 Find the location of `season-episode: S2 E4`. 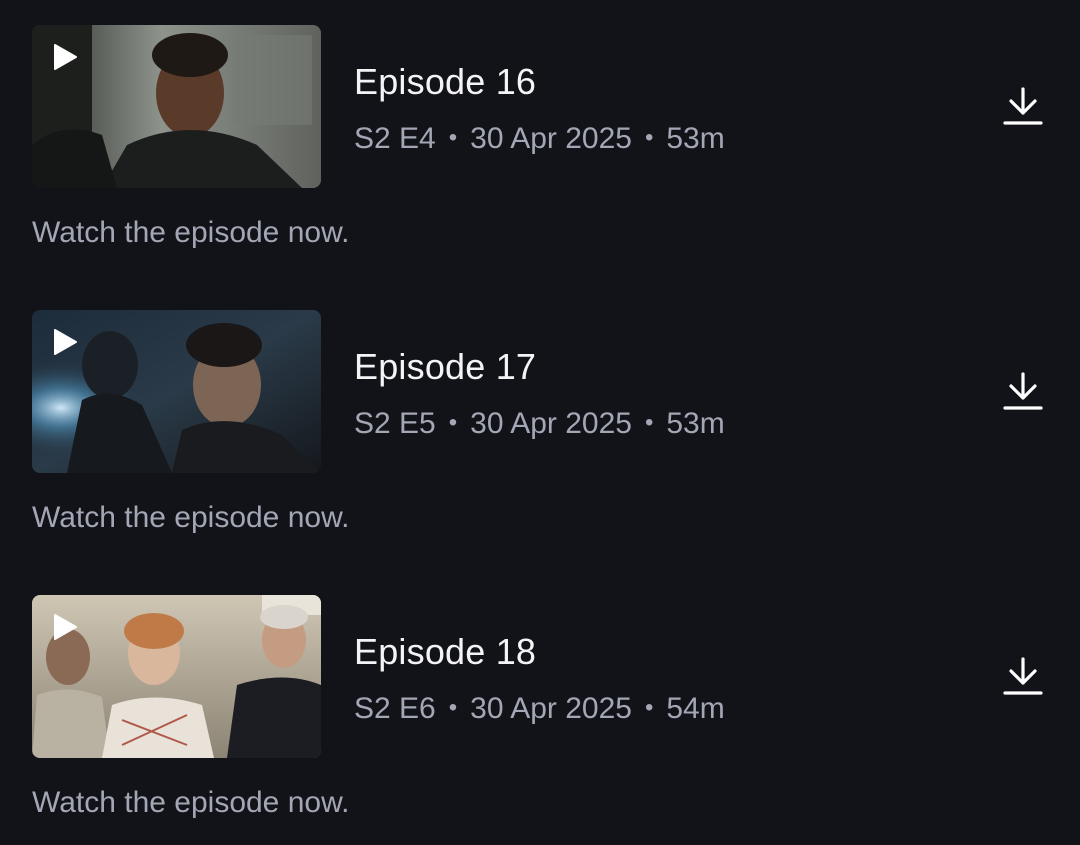

season-episode: S2 E4 is located at coordinates (395, 138).